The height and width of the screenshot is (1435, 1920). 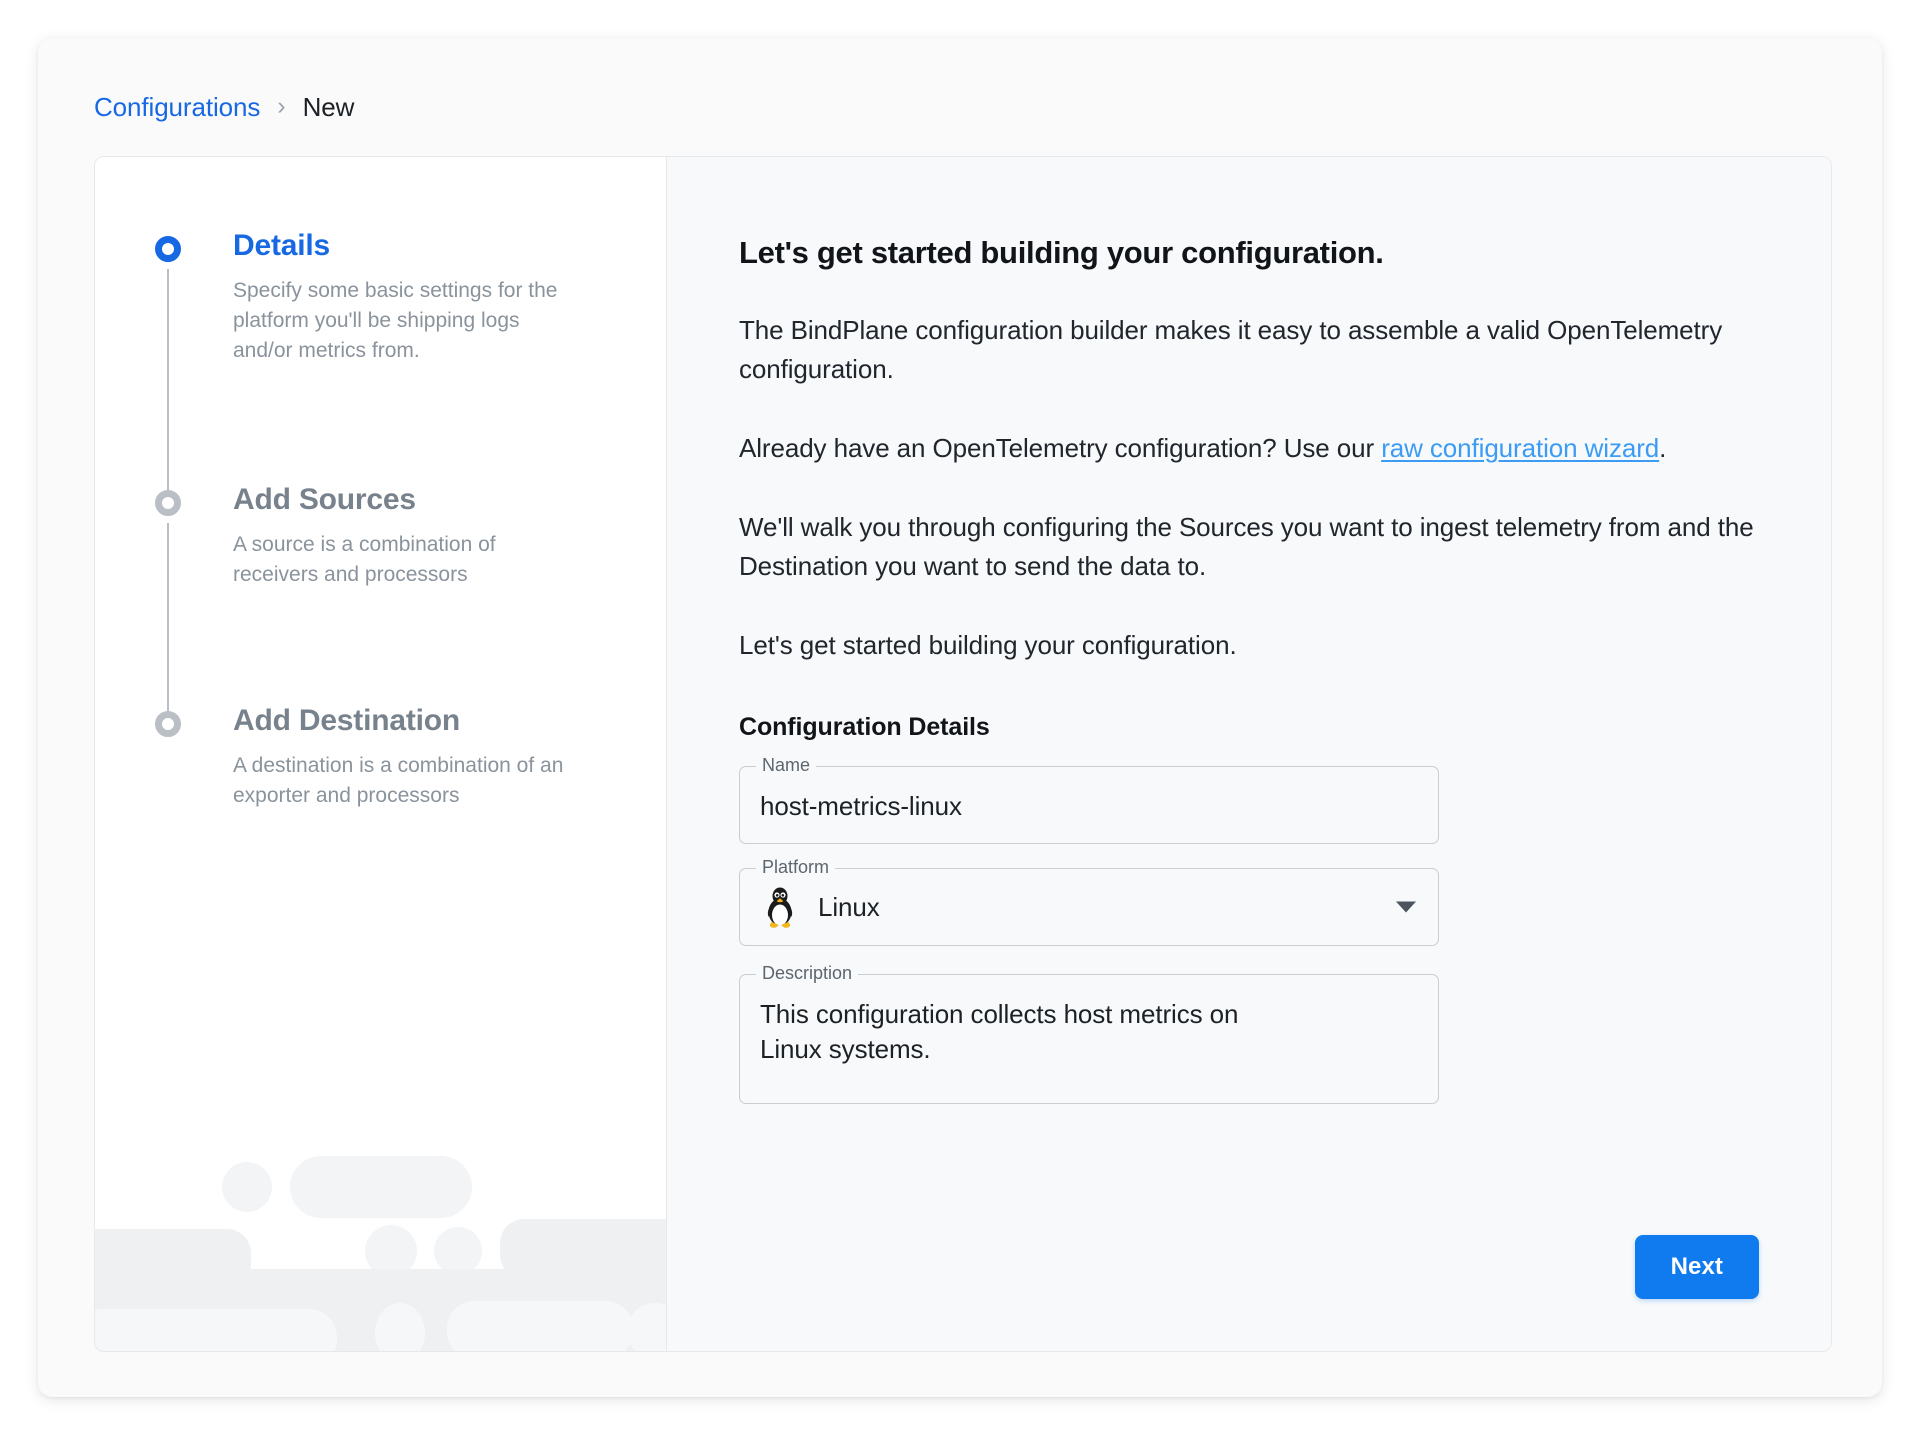 I want to click on platform-select: Linux, so click(x=1089, y=907).